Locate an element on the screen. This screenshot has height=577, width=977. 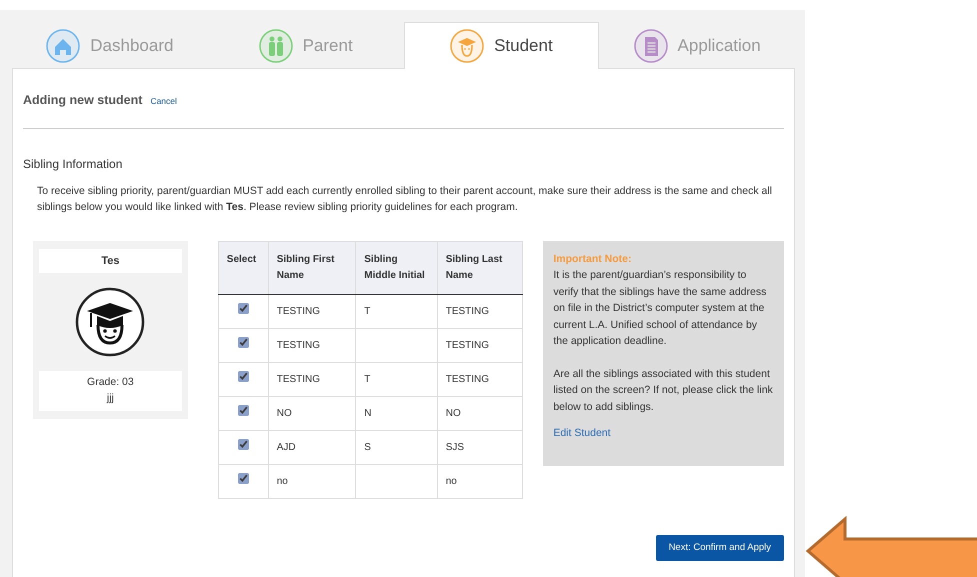
grade-text: Grade: 03 is located at coordinates (110, 382).